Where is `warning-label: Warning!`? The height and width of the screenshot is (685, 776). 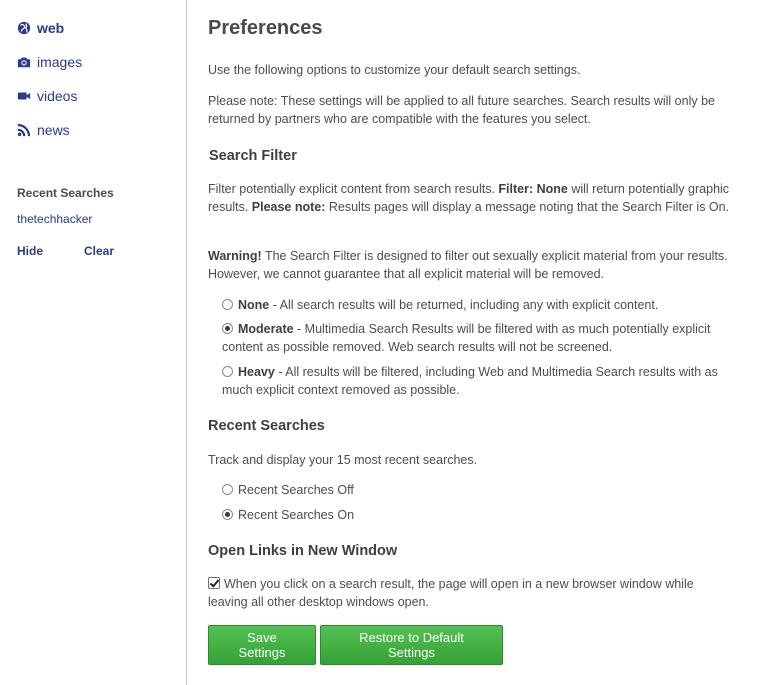 warning-label: Warning! is located at coordinates (235, 256).